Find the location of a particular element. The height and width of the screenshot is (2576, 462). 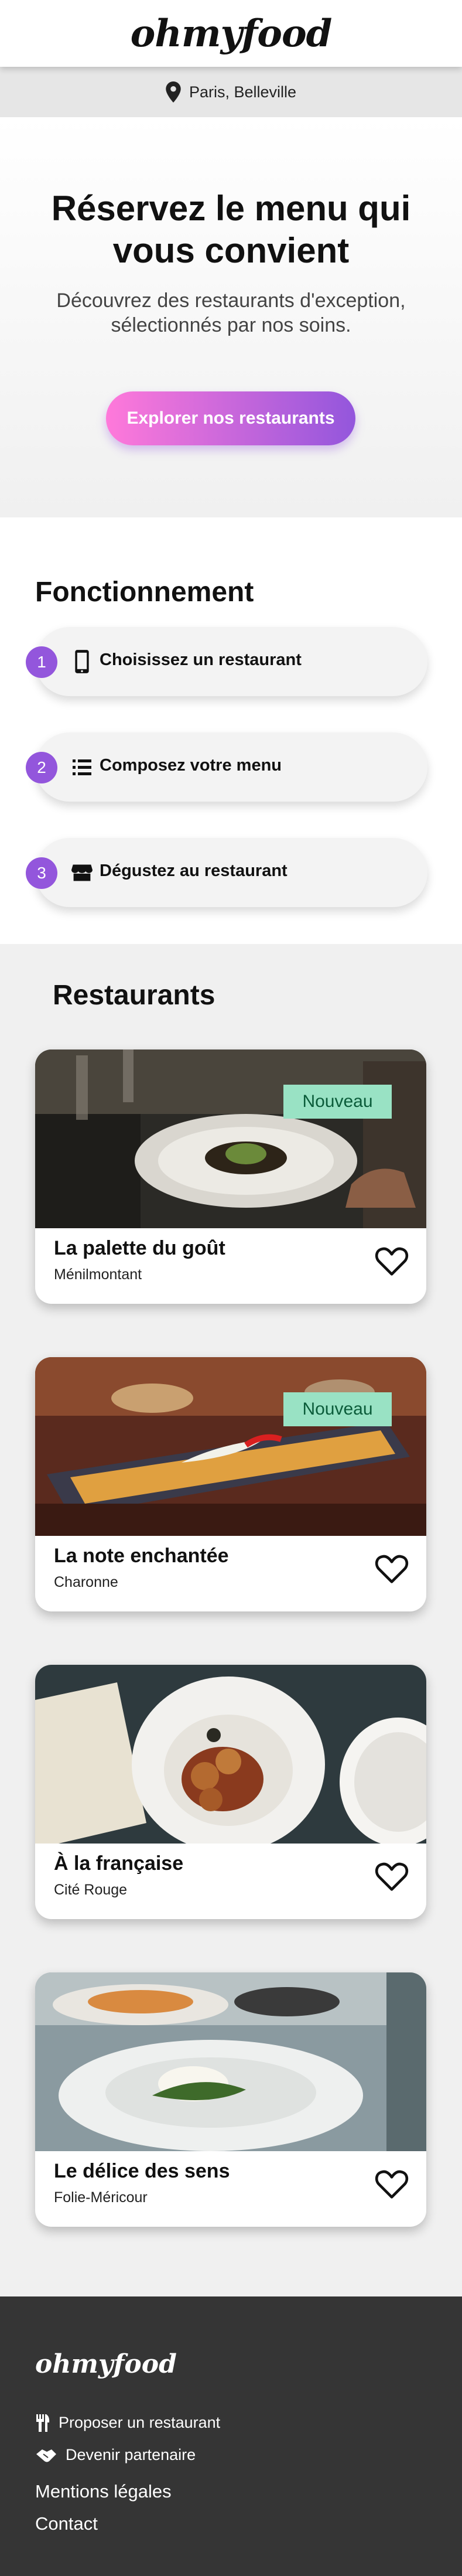

store-icon is located at coordinates (82, 872).